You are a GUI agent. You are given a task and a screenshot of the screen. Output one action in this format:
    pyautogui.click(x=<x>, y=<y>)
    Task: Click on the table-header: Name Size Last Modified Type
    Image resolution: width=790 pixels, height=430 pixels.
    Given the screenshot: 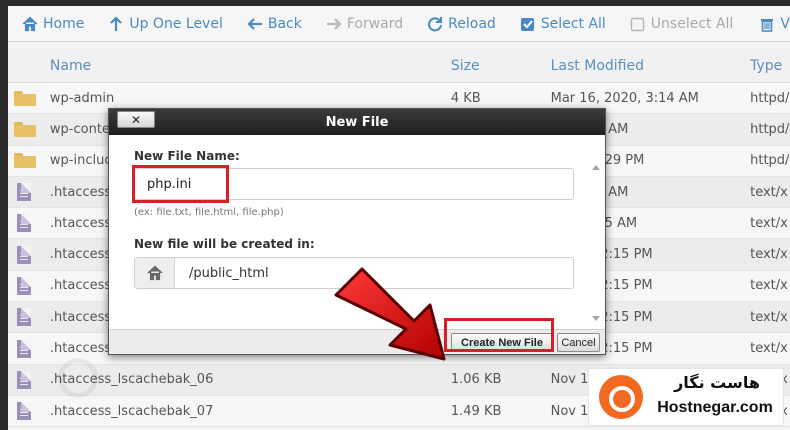 What is the action you would take?
    pyautogui.click(x=399, y=66)
    